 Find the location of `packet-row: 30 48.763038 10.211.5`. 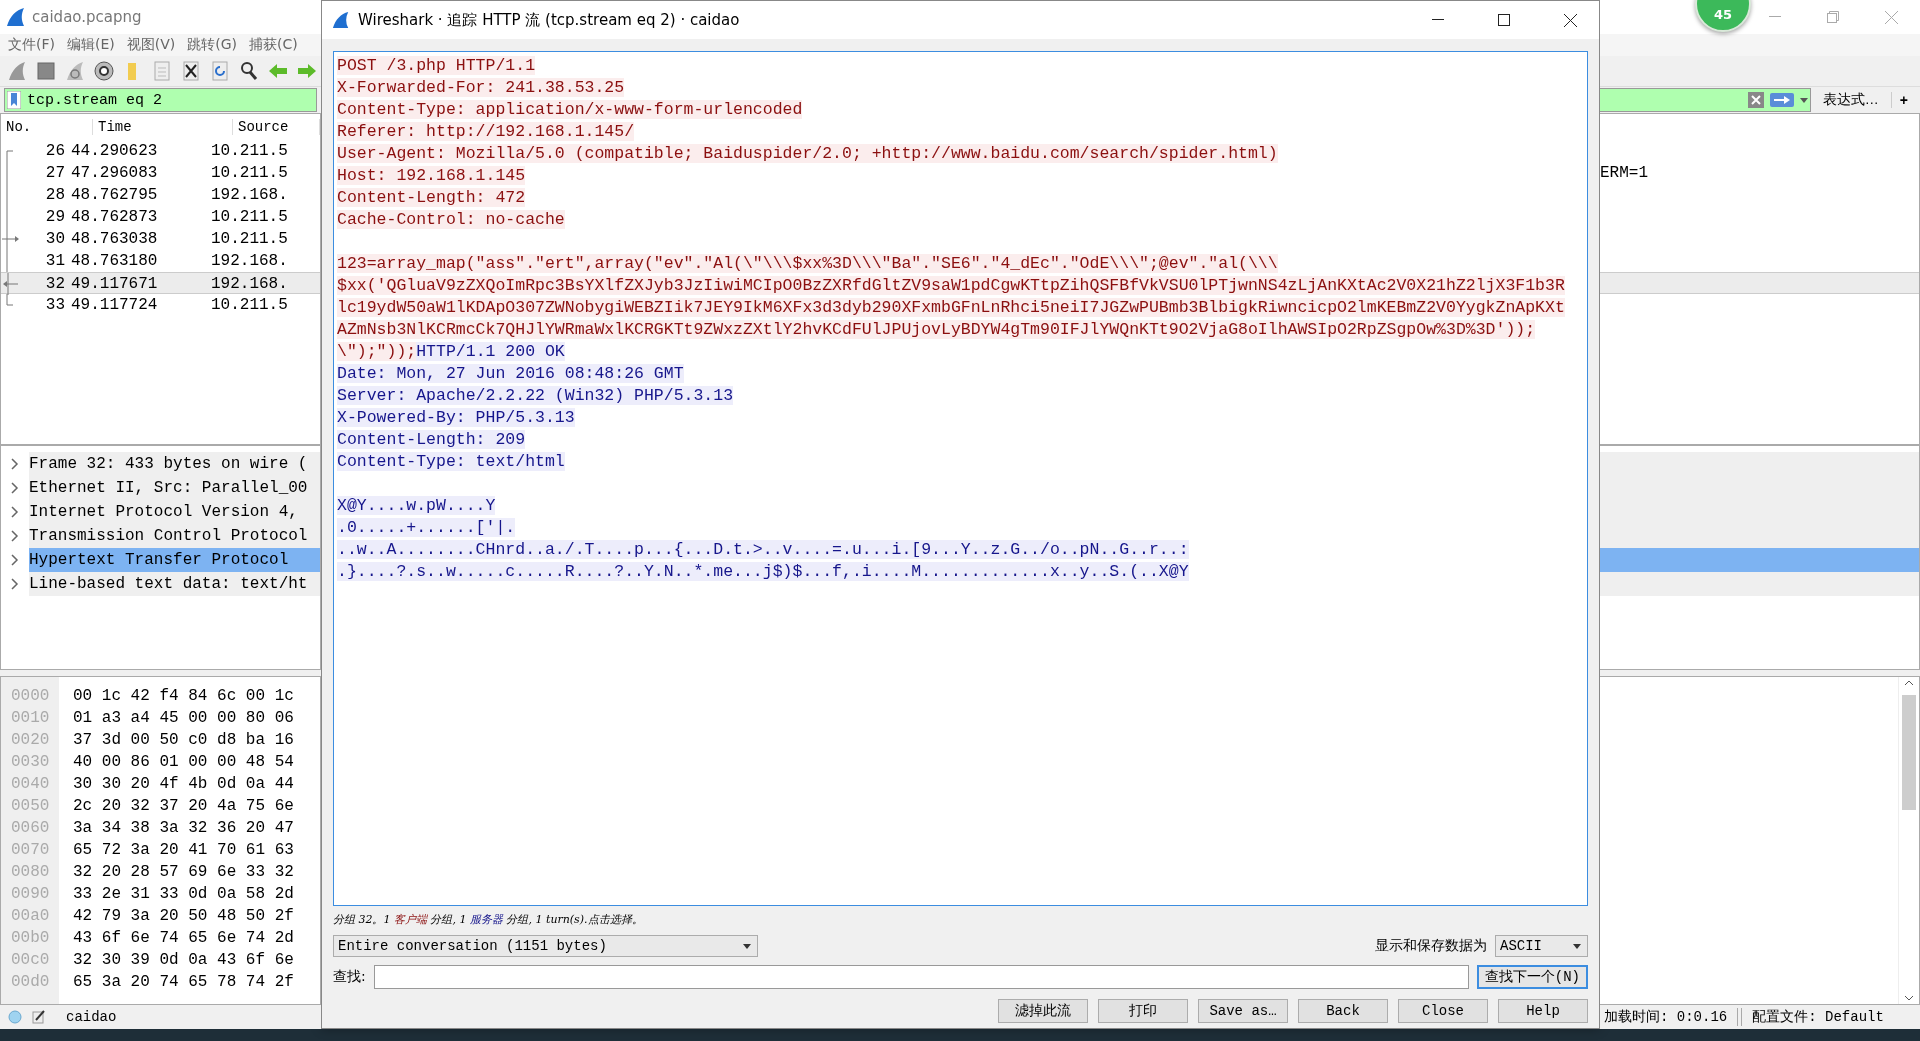

packet-row: 30 48.763038 10.211.5 is located at coordinates (160, 239).